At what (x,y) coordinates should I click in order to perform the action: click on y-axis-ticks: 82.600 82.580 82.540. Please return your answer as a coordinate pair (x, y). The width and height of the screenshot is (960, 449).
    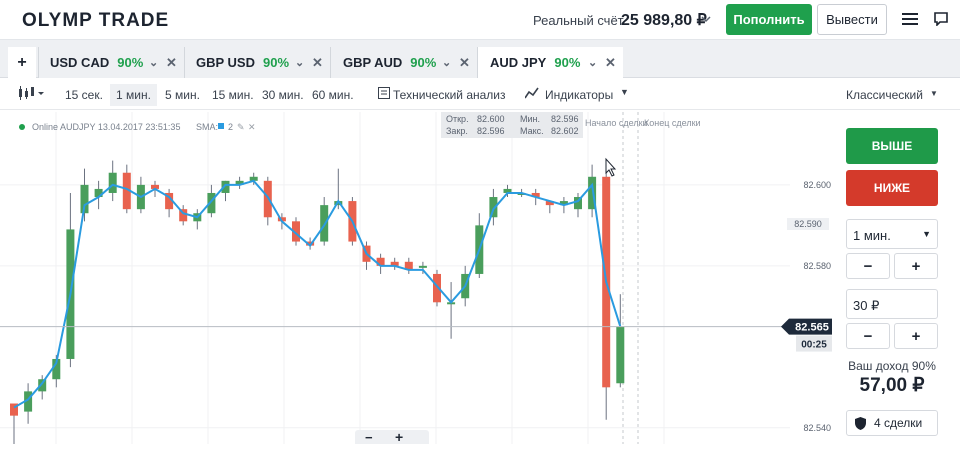
    Looking at the image, I should click on (817, 306).